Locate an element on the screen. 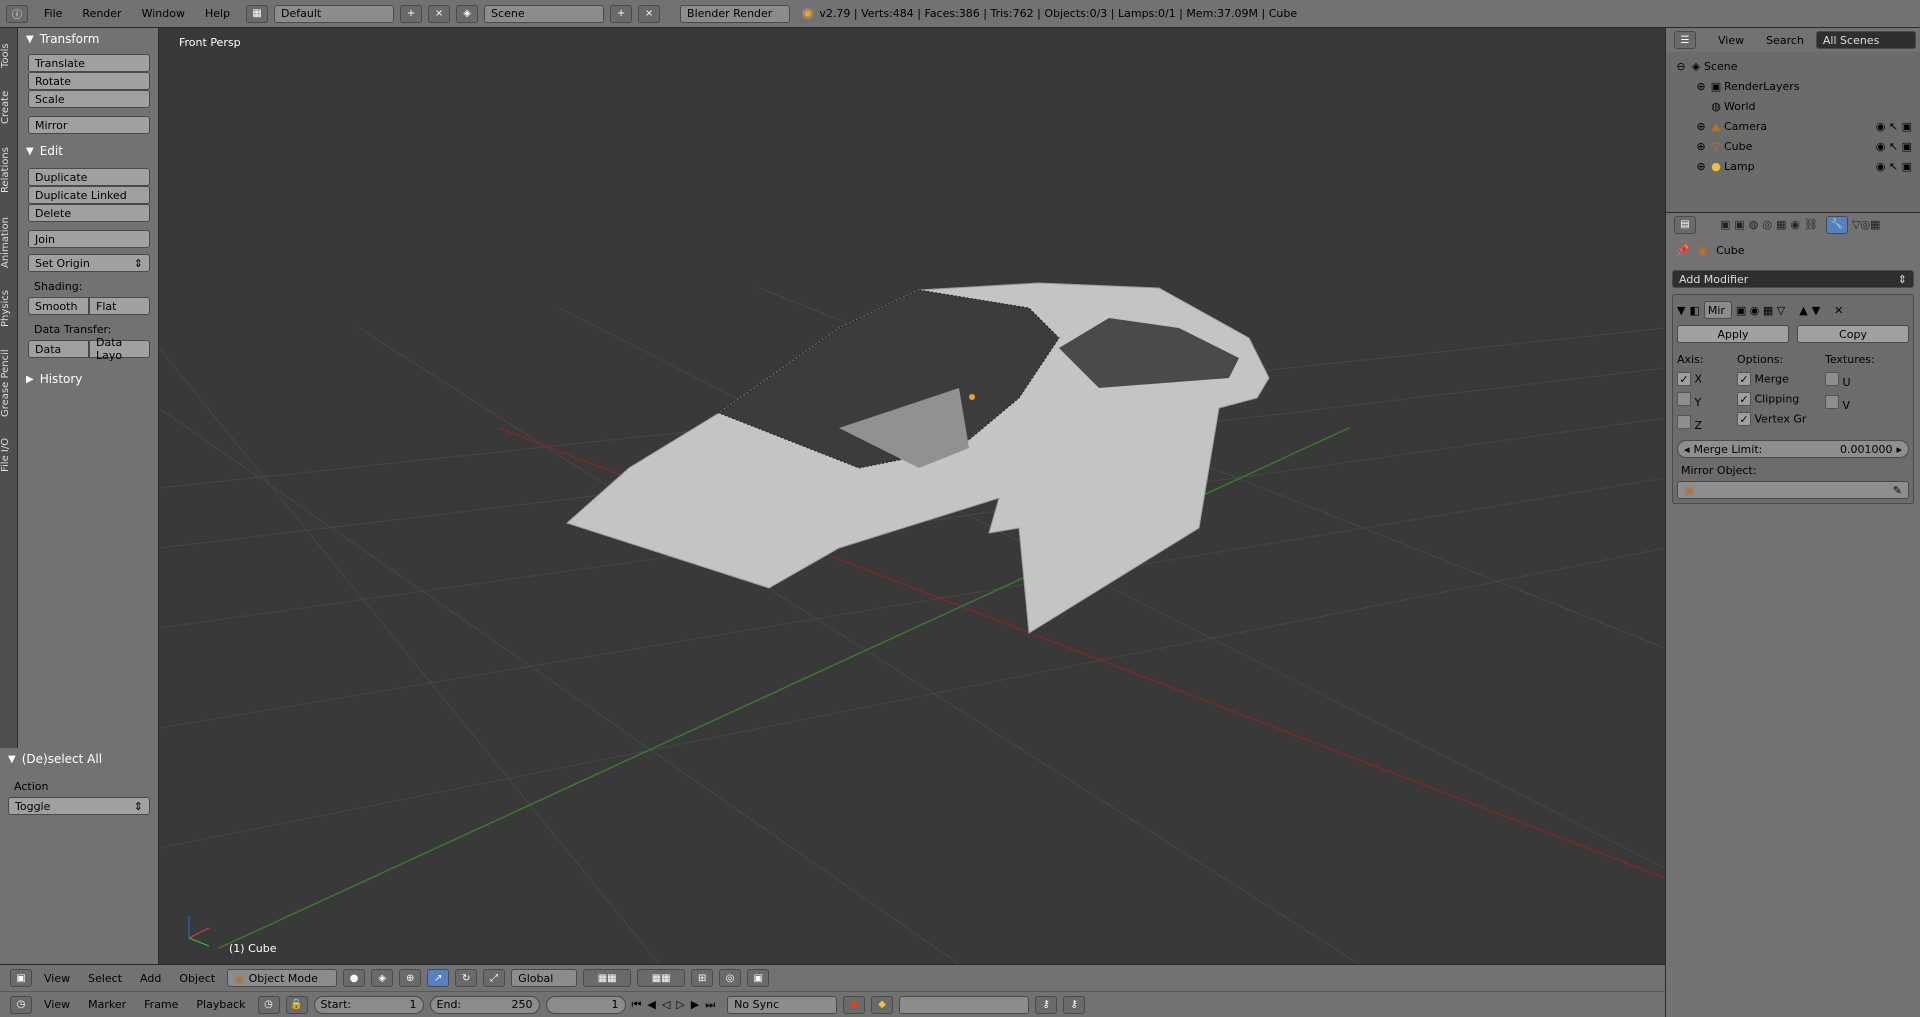  viewport-menu-add: Add is located at coordinates (150, 978).